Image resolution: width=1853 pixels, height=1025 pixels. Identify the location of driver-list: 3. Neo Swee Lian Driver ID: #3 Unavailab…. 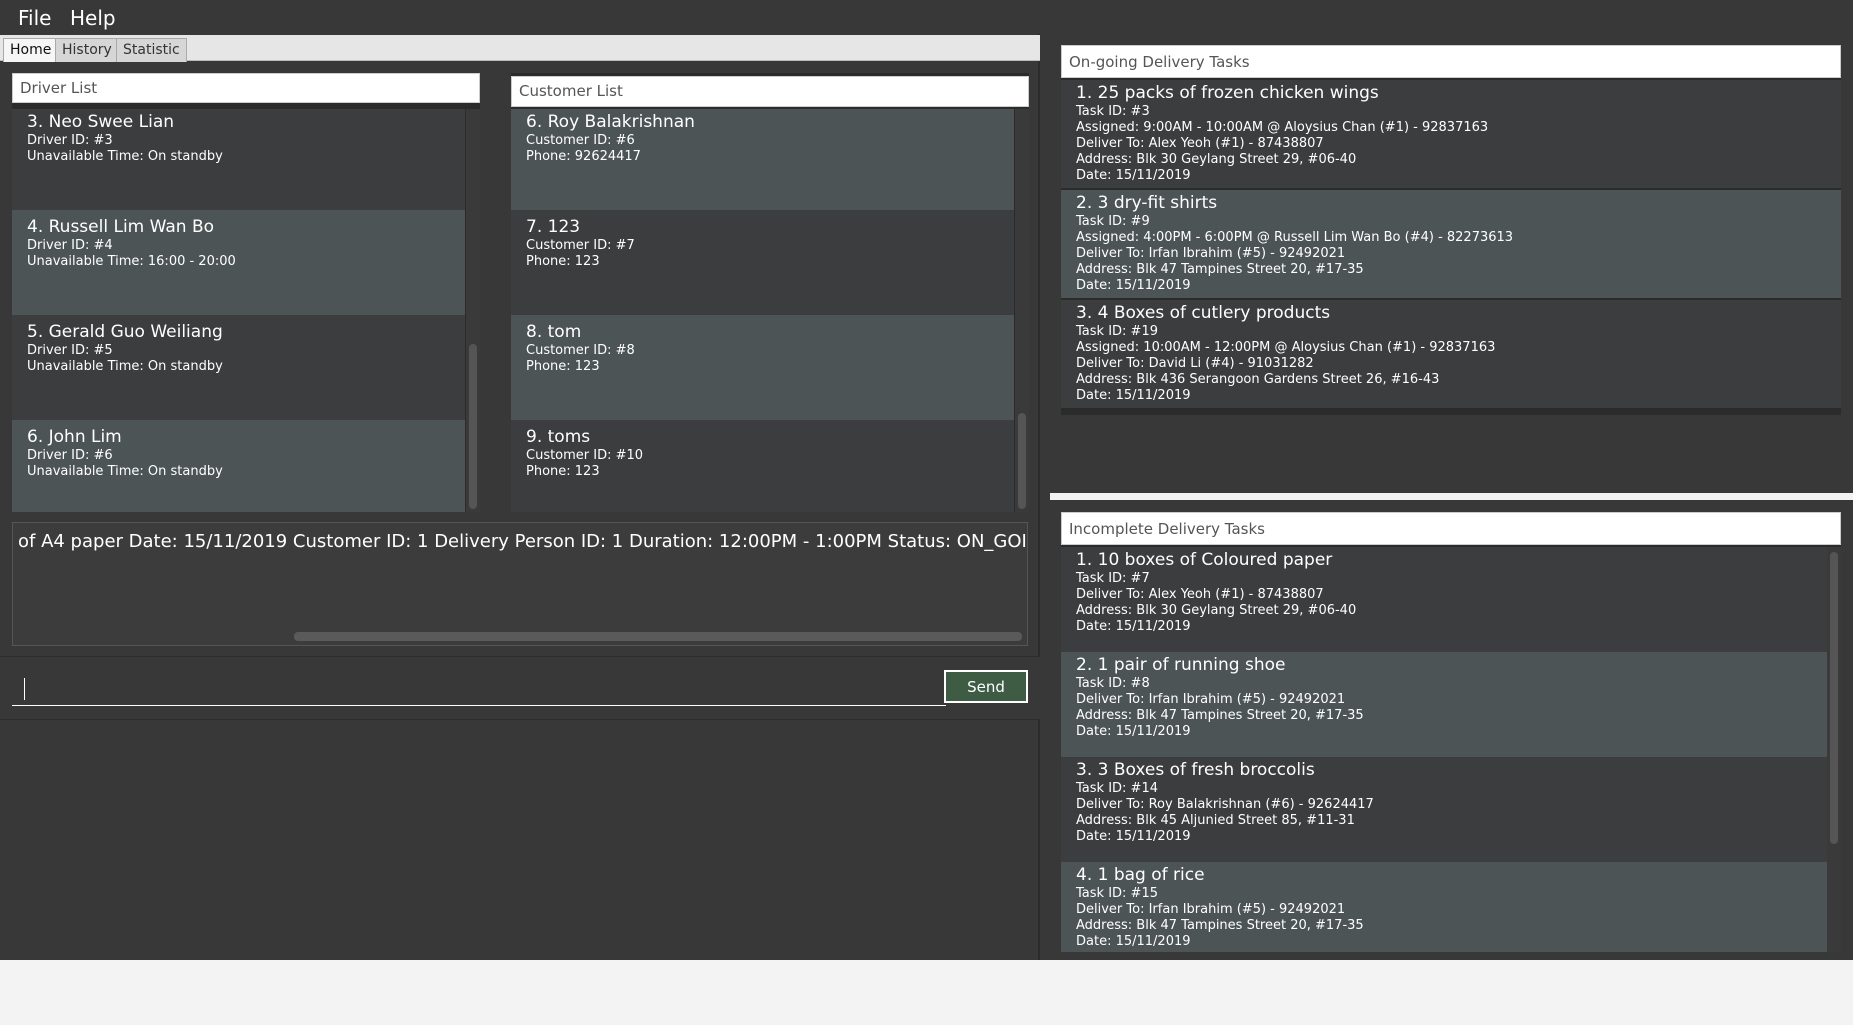
(238, 310).